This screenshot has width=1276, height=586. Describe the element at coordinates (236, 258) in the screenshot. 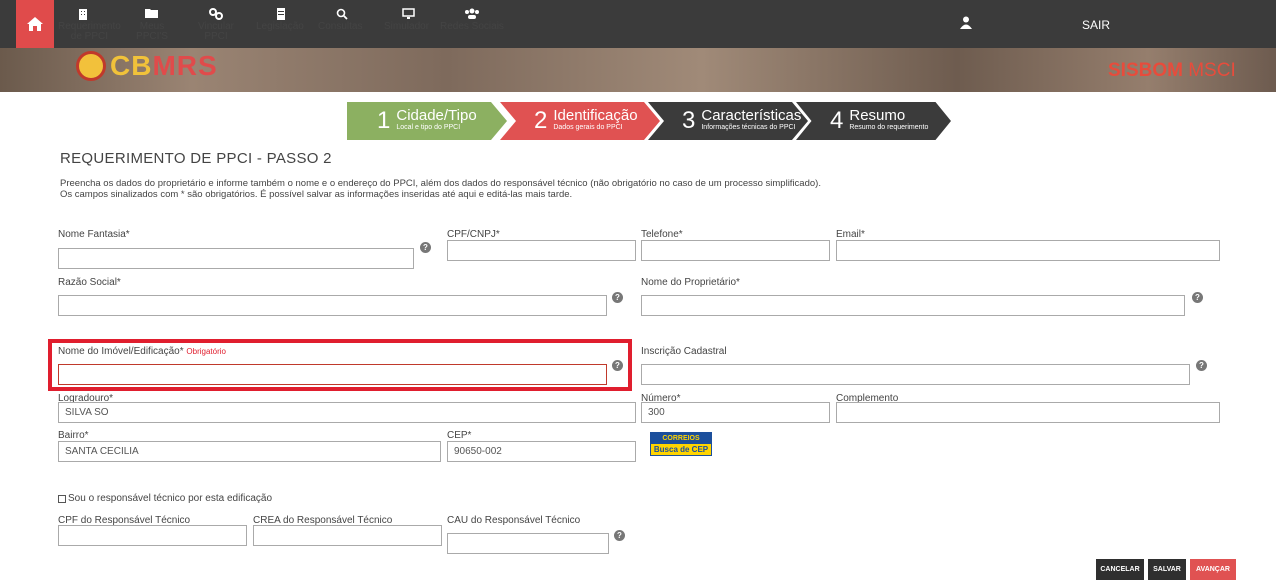

I see `nome-fantasia-input` at that location.